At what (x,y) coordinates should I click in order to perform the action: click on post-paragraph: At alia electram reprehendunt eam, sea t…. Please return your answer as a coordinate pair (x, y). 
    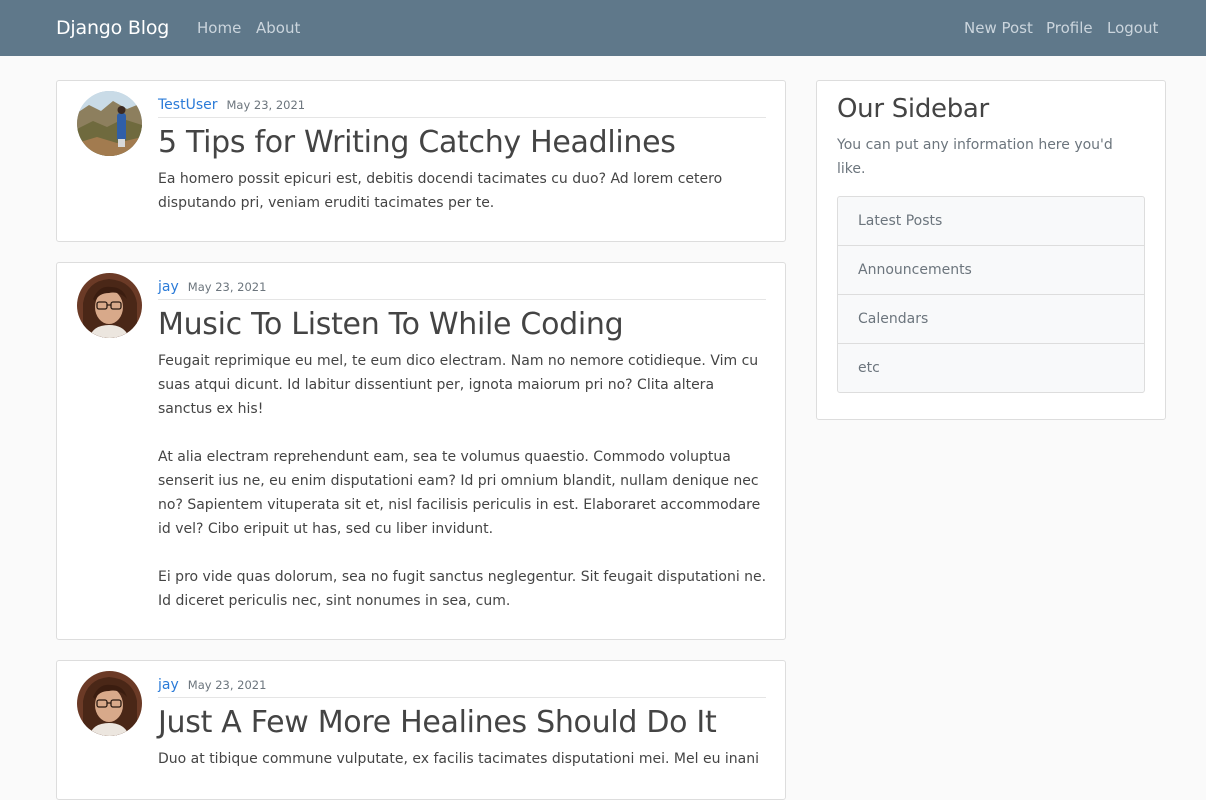
    Looking at the image, I should click on (459, 493).